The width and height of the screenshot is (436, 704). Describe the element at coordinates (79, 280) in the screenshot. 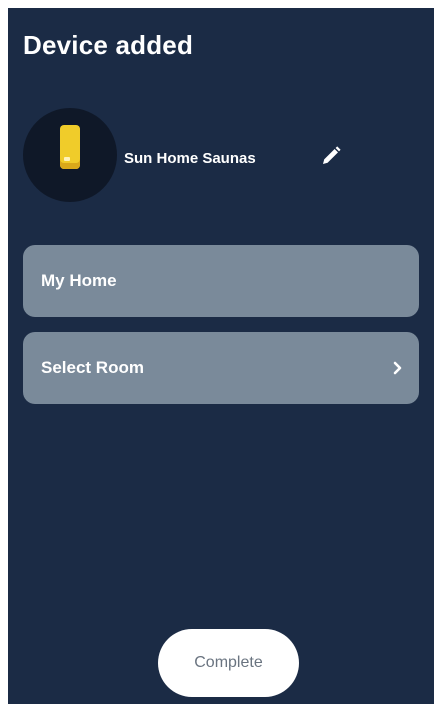

I see `home-label: My Home` at that location.